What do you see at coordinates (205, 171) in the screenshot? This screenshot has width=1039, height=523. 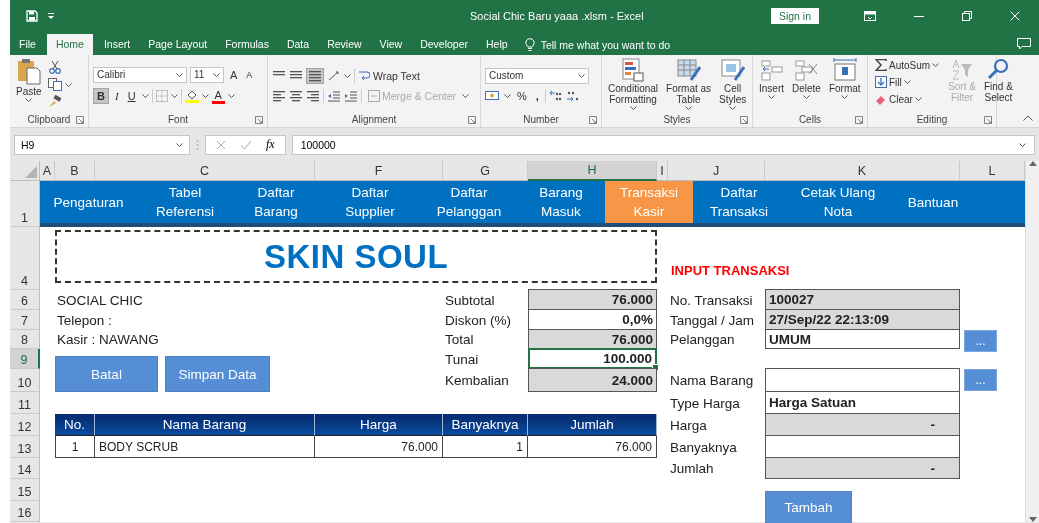 I see `column-header: C` at bounding box center [205, 171].